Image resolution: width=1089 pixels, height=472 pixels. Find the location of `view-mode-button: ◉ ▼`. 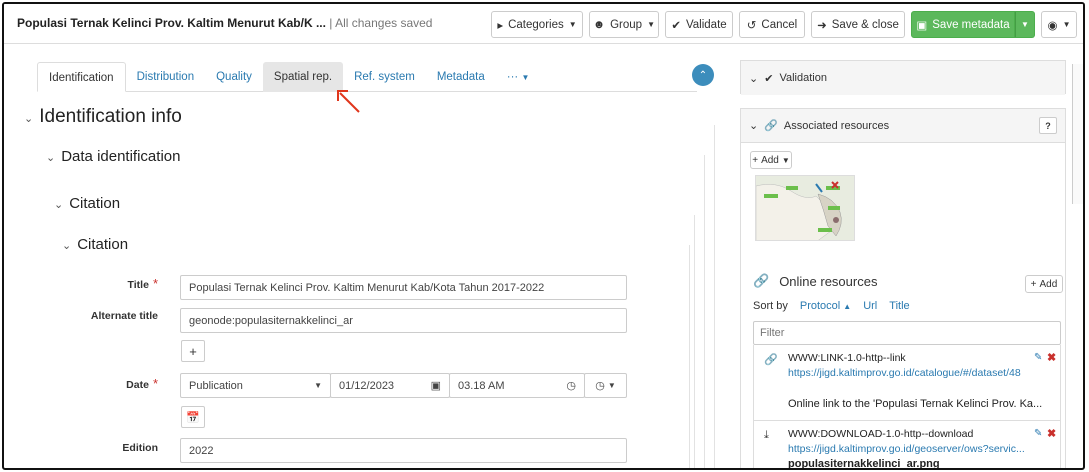

view-mode-button: ◉ ▼ is located at coordinates (1059, 24).